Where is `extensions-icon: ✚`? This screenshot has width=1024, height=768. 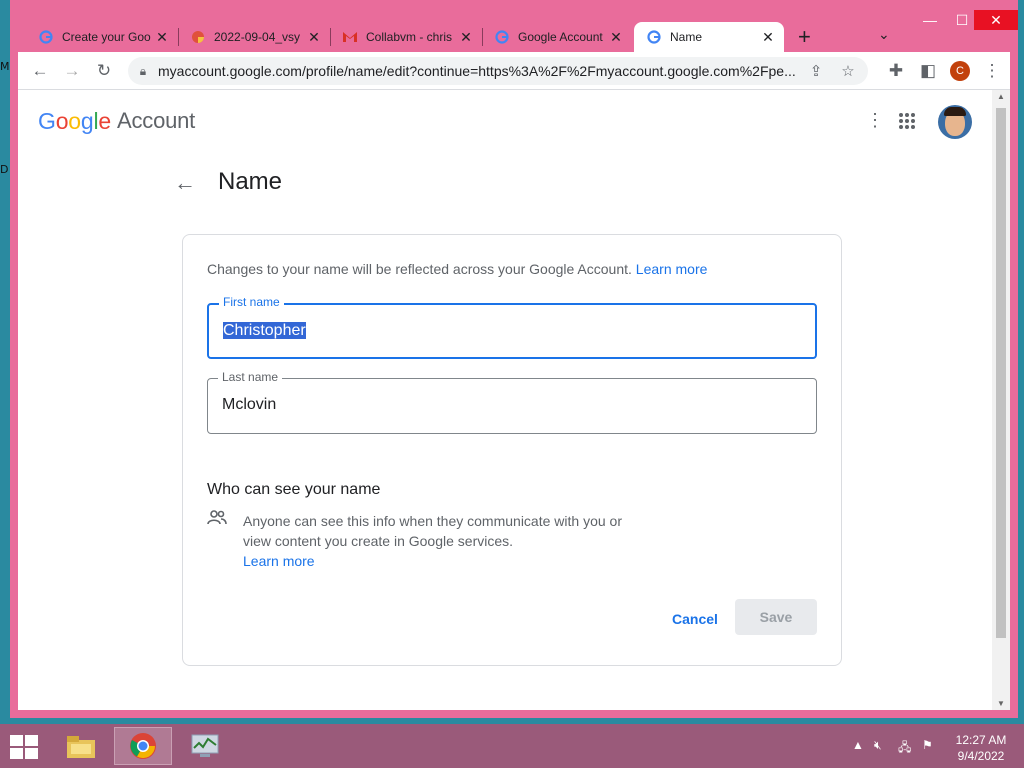
extensions-icon: ✚ is located at coordinates (896, 71).